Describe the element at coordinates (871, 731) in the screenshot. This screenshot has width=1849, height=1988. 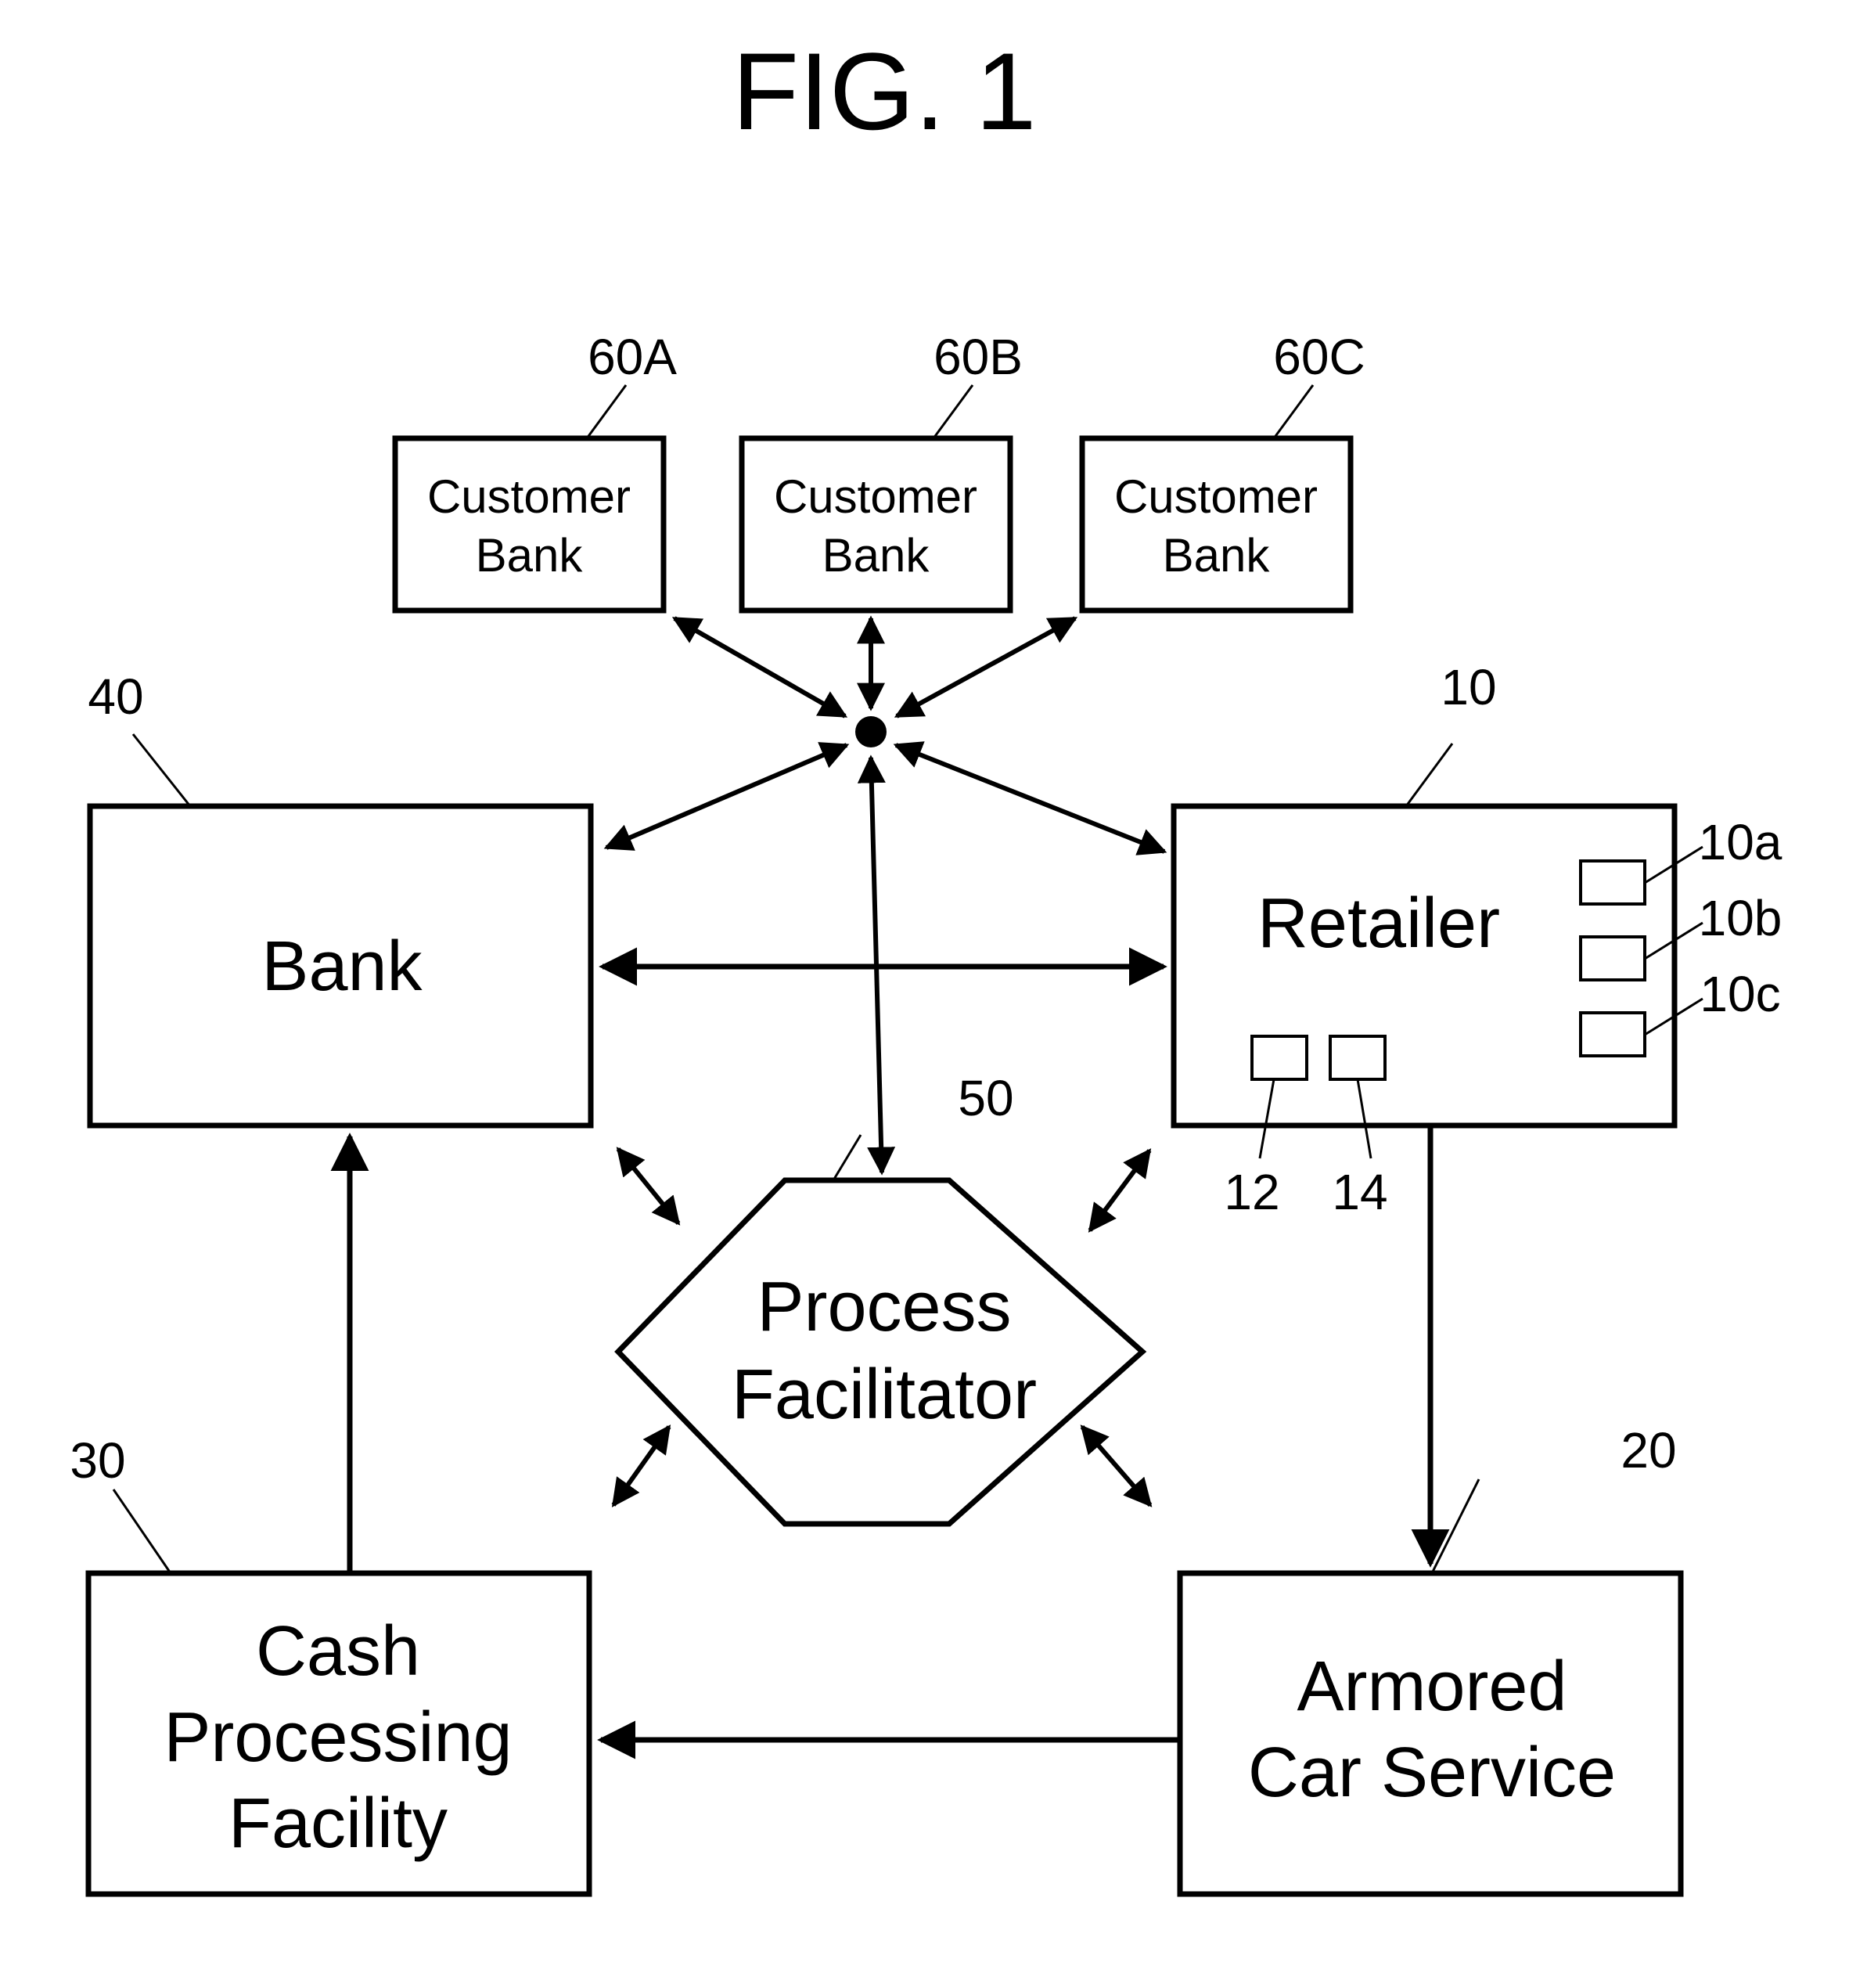
I see `hub-node` at that location.